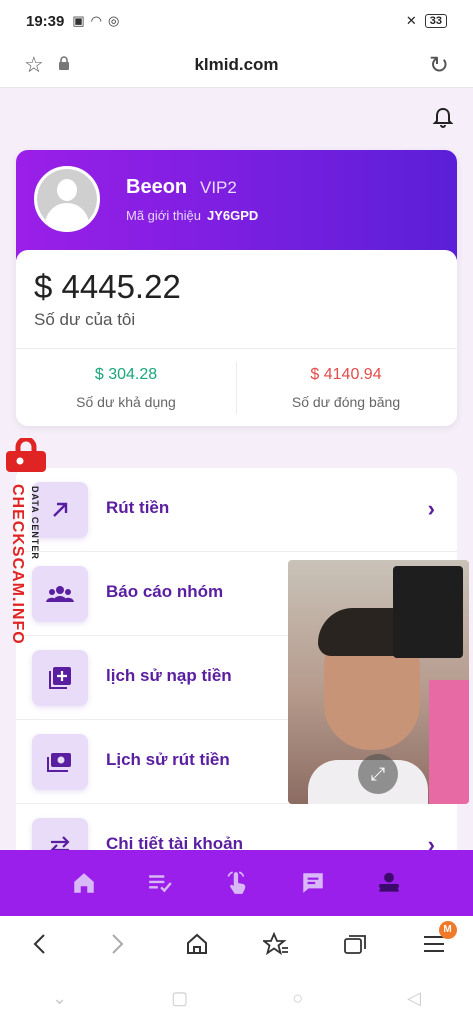  I want to click on system-recents-icon: ▢, so click(179, 998).